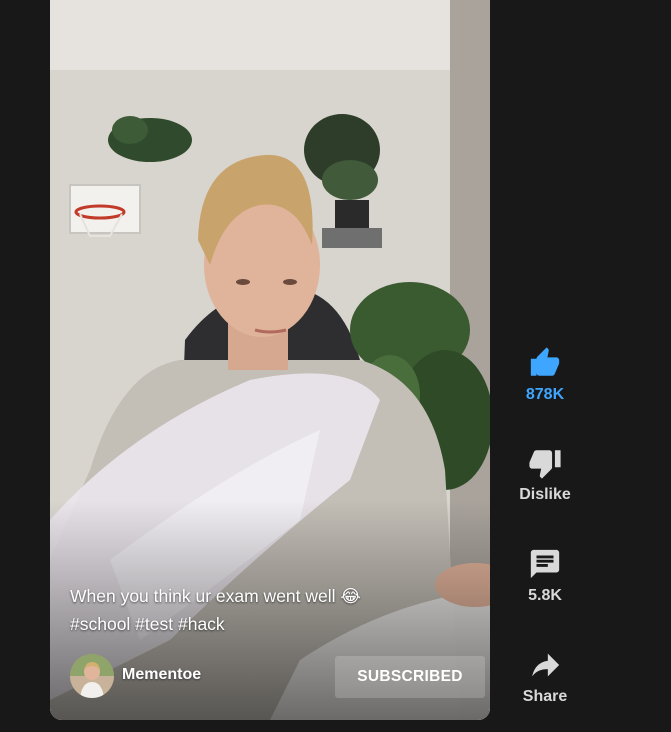 This screenshot has width=671, height=732. What do you see at coordinates (270, 624) in the screenshot?
I see `video-hashtags: #school #test #hack` at bounding box center [270, 624].